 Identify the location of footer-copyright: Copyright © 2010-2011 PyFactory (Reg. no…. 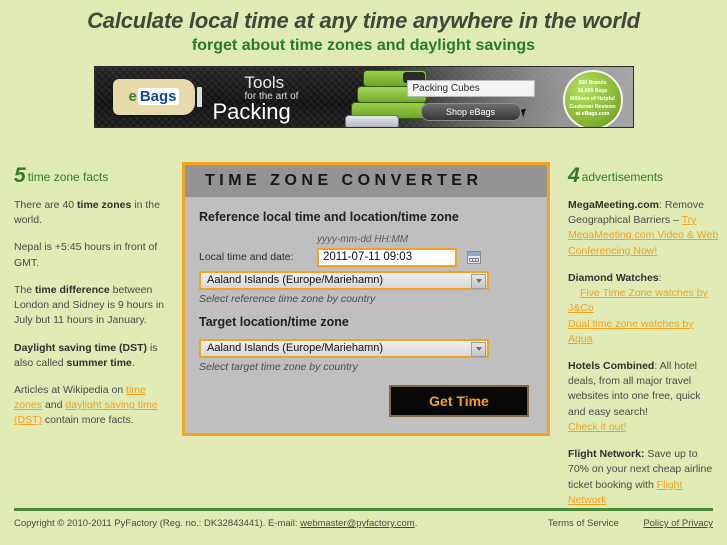
(215, 523).